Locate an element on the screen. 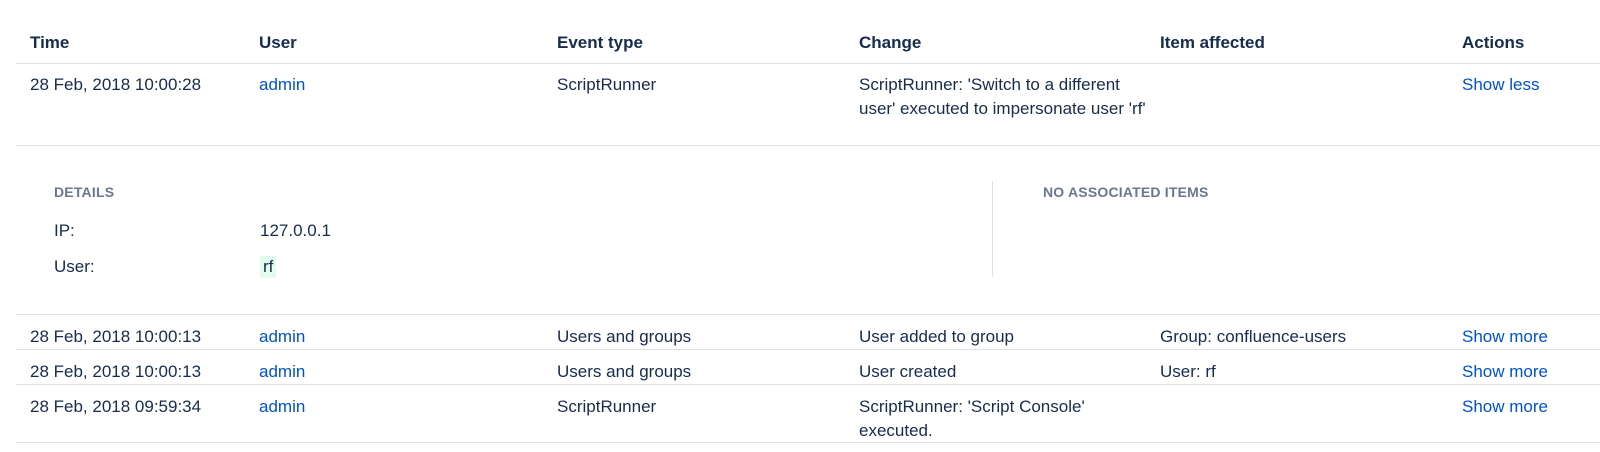  show-less-link: Show less is located at coordinates (1527, 85).